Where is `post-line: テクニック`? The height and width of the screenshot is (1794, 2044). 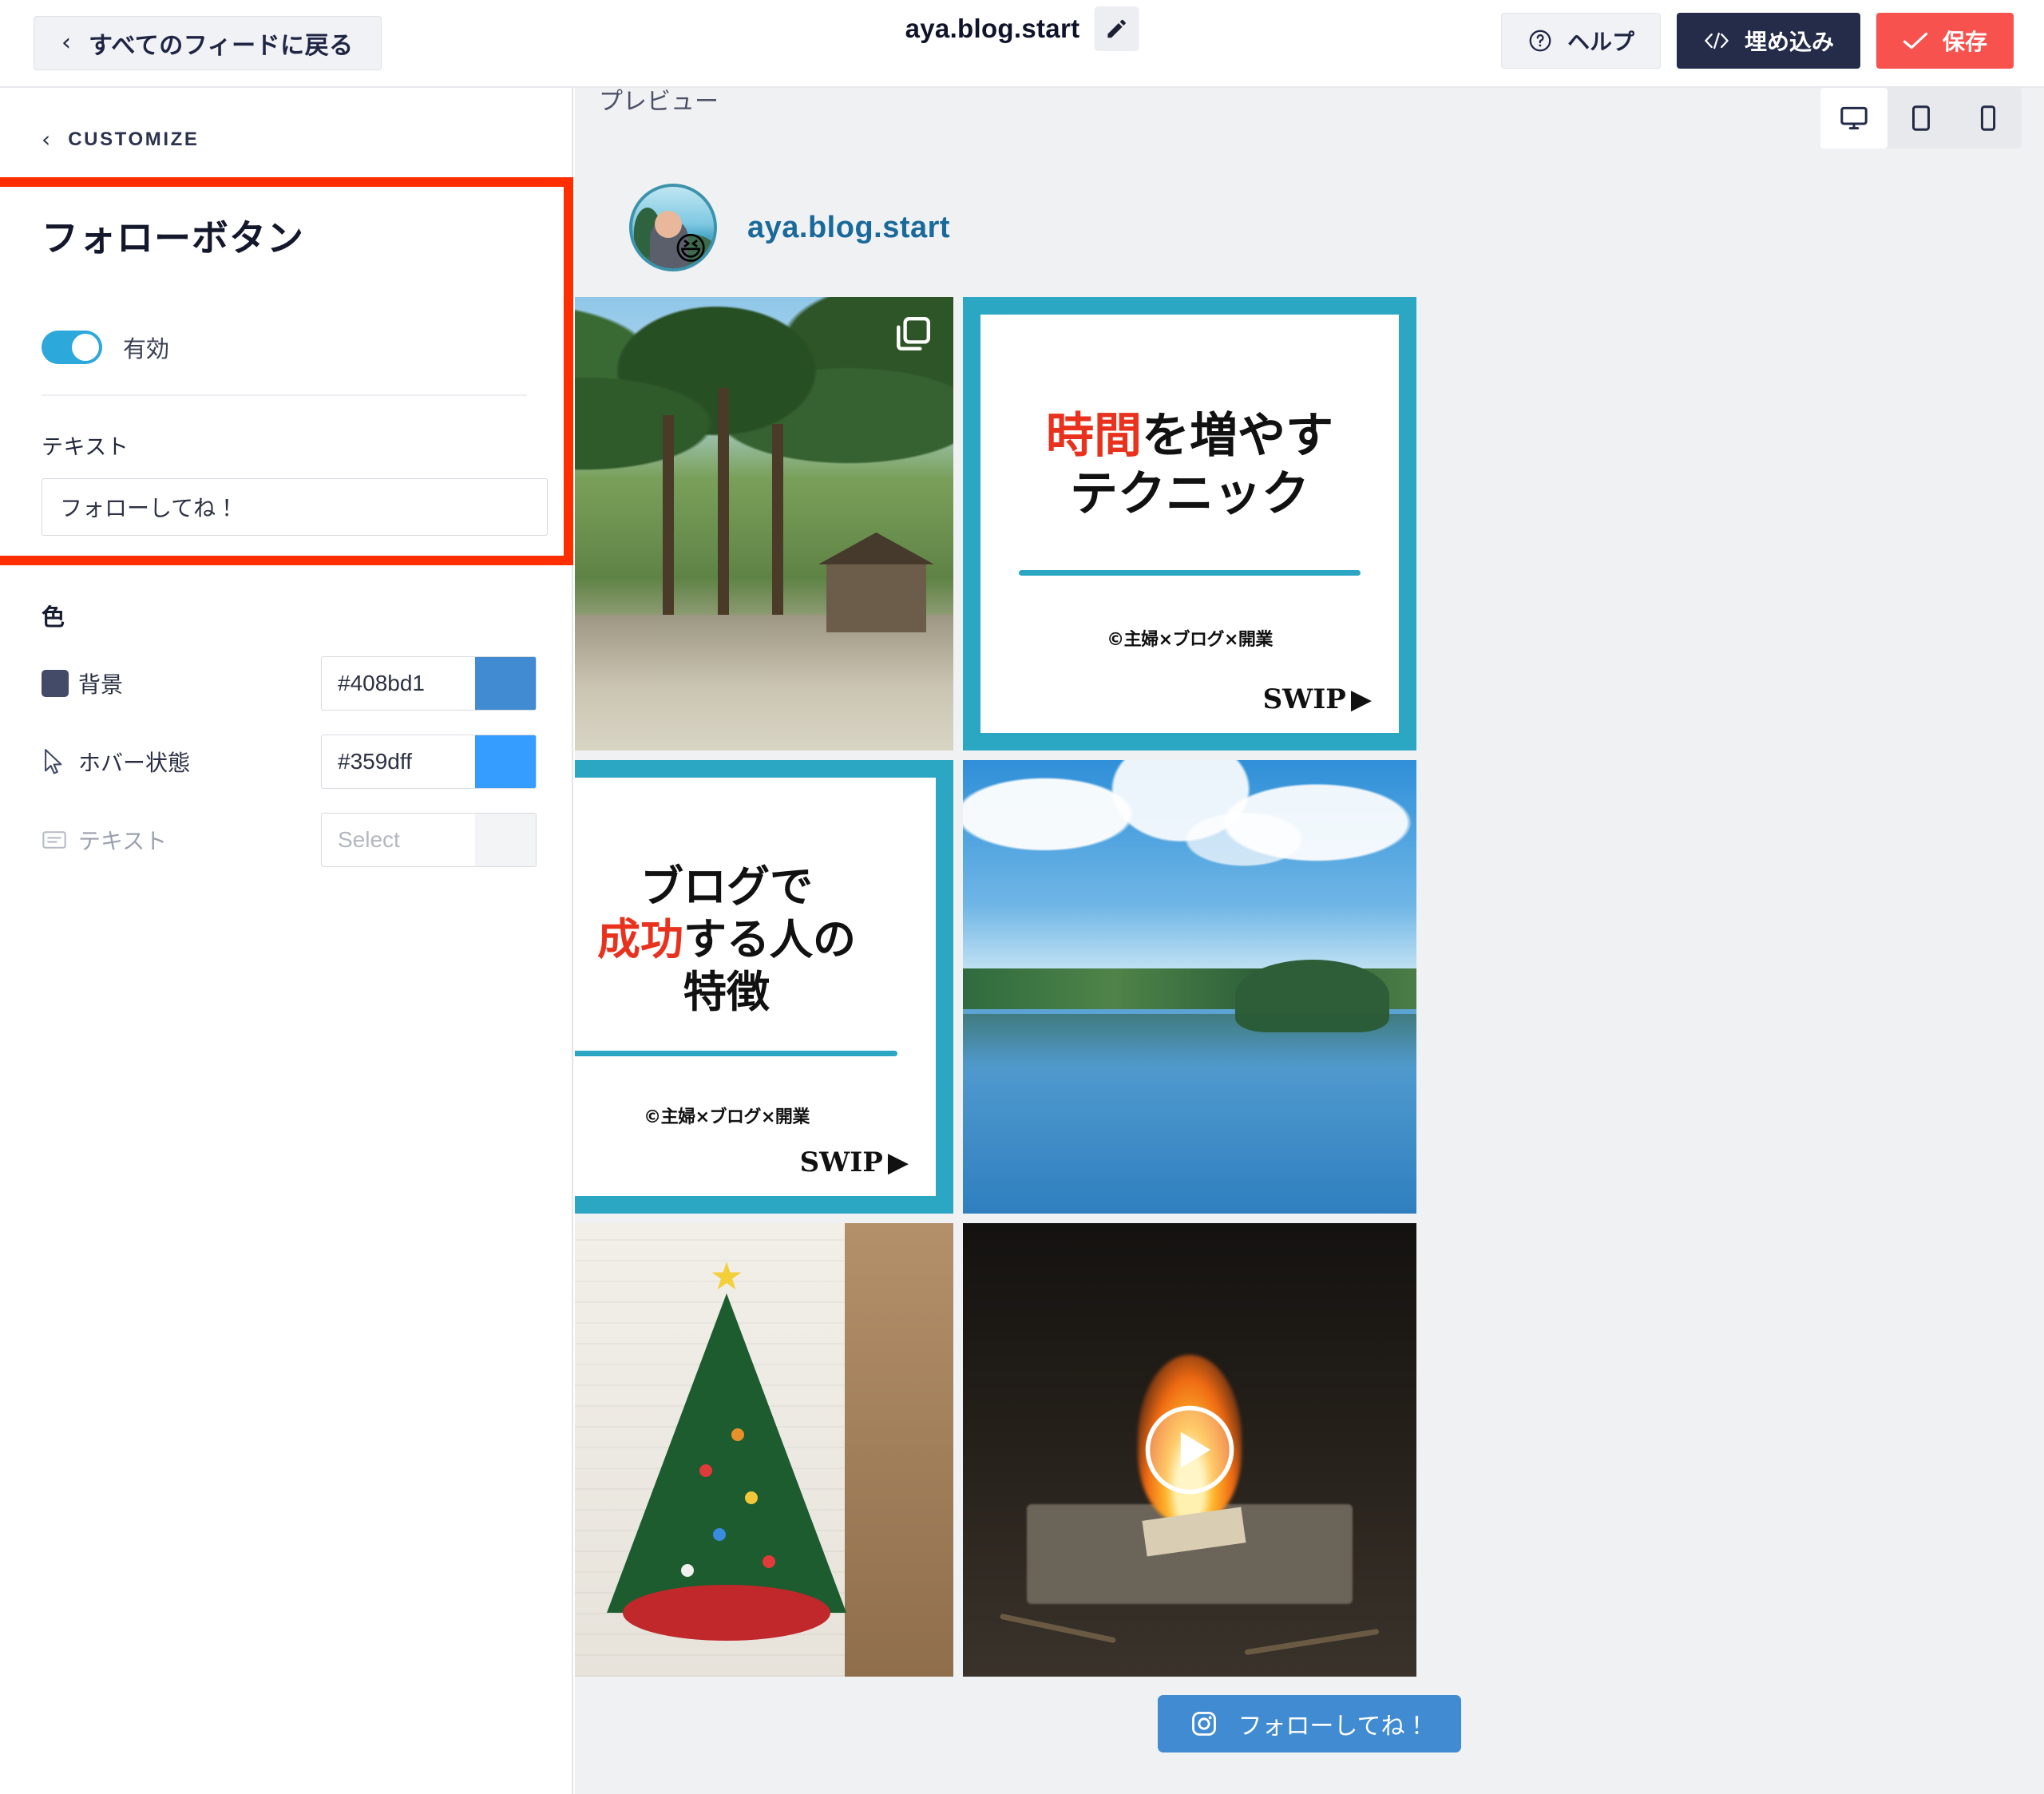
post-line: テクニック is located at coordinates (1189, 495).